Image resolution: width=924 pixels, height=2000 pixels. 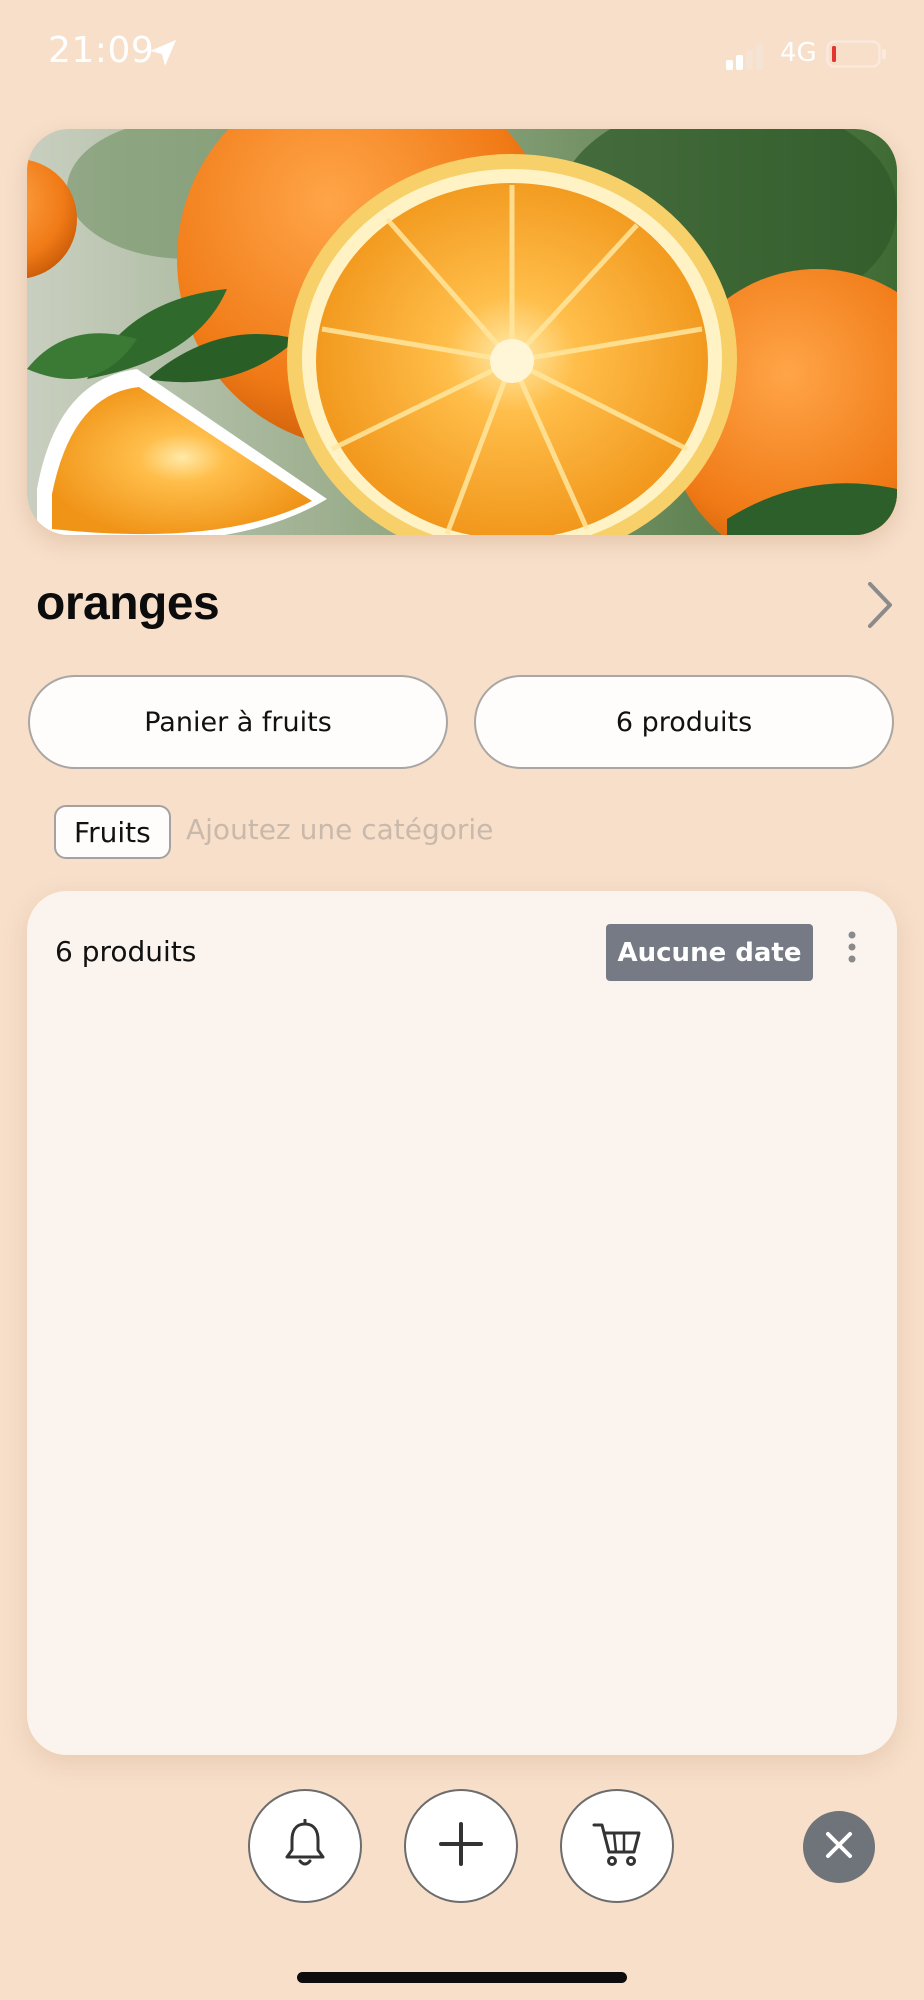 I want to click on plus-icon, so click(x=461, y=1846).